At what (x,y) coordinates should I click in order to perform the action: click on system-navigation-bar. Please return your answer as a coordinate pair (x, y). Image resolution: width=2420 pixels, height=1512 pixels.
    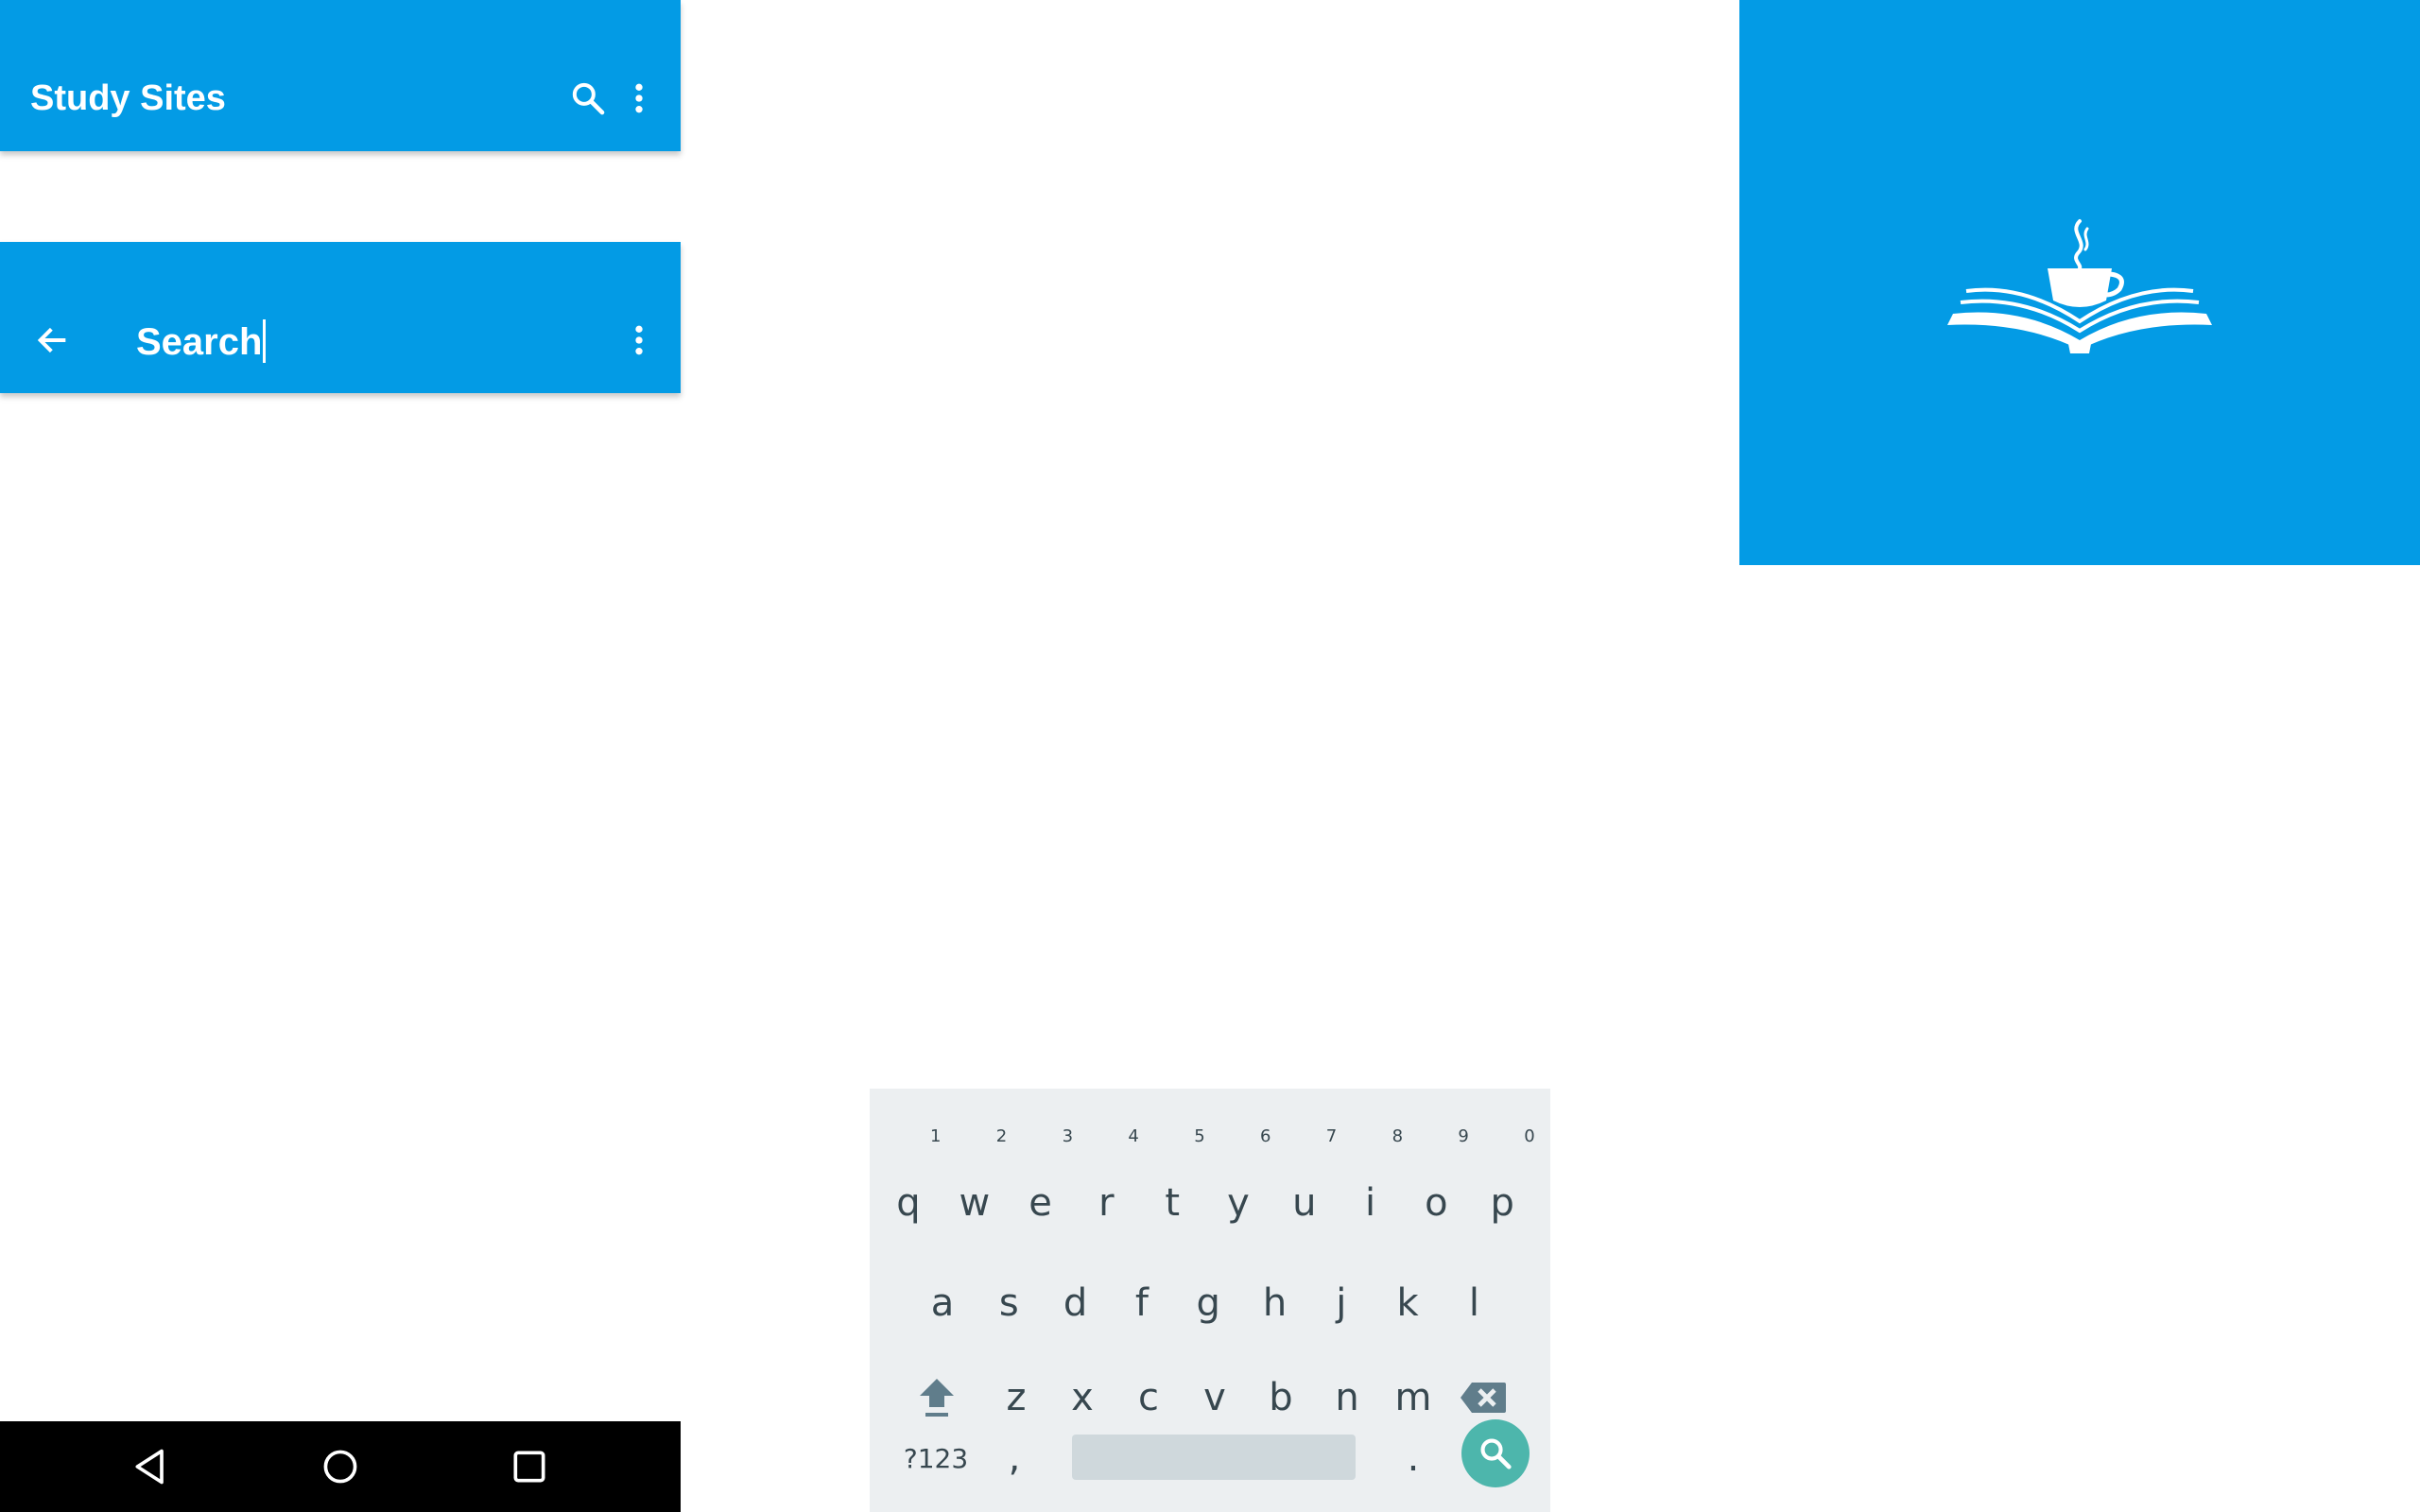
    Looking at the image, I should click on (341, 1466).